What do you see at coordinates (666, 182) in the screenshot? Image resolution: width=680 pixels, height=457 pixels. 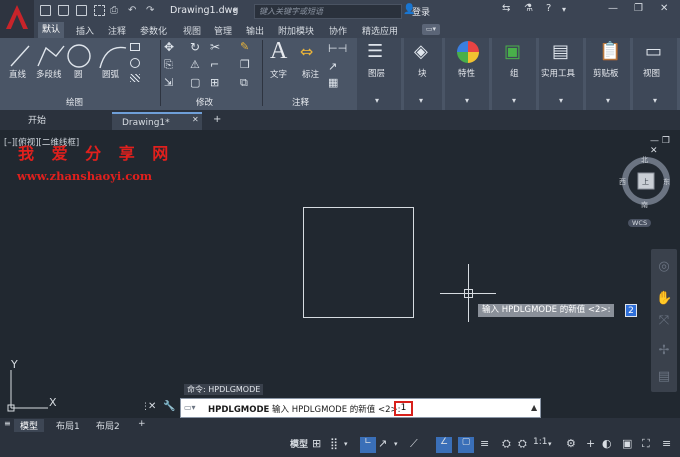 I see `compass-east: 东` at bounding box center [666, 182].